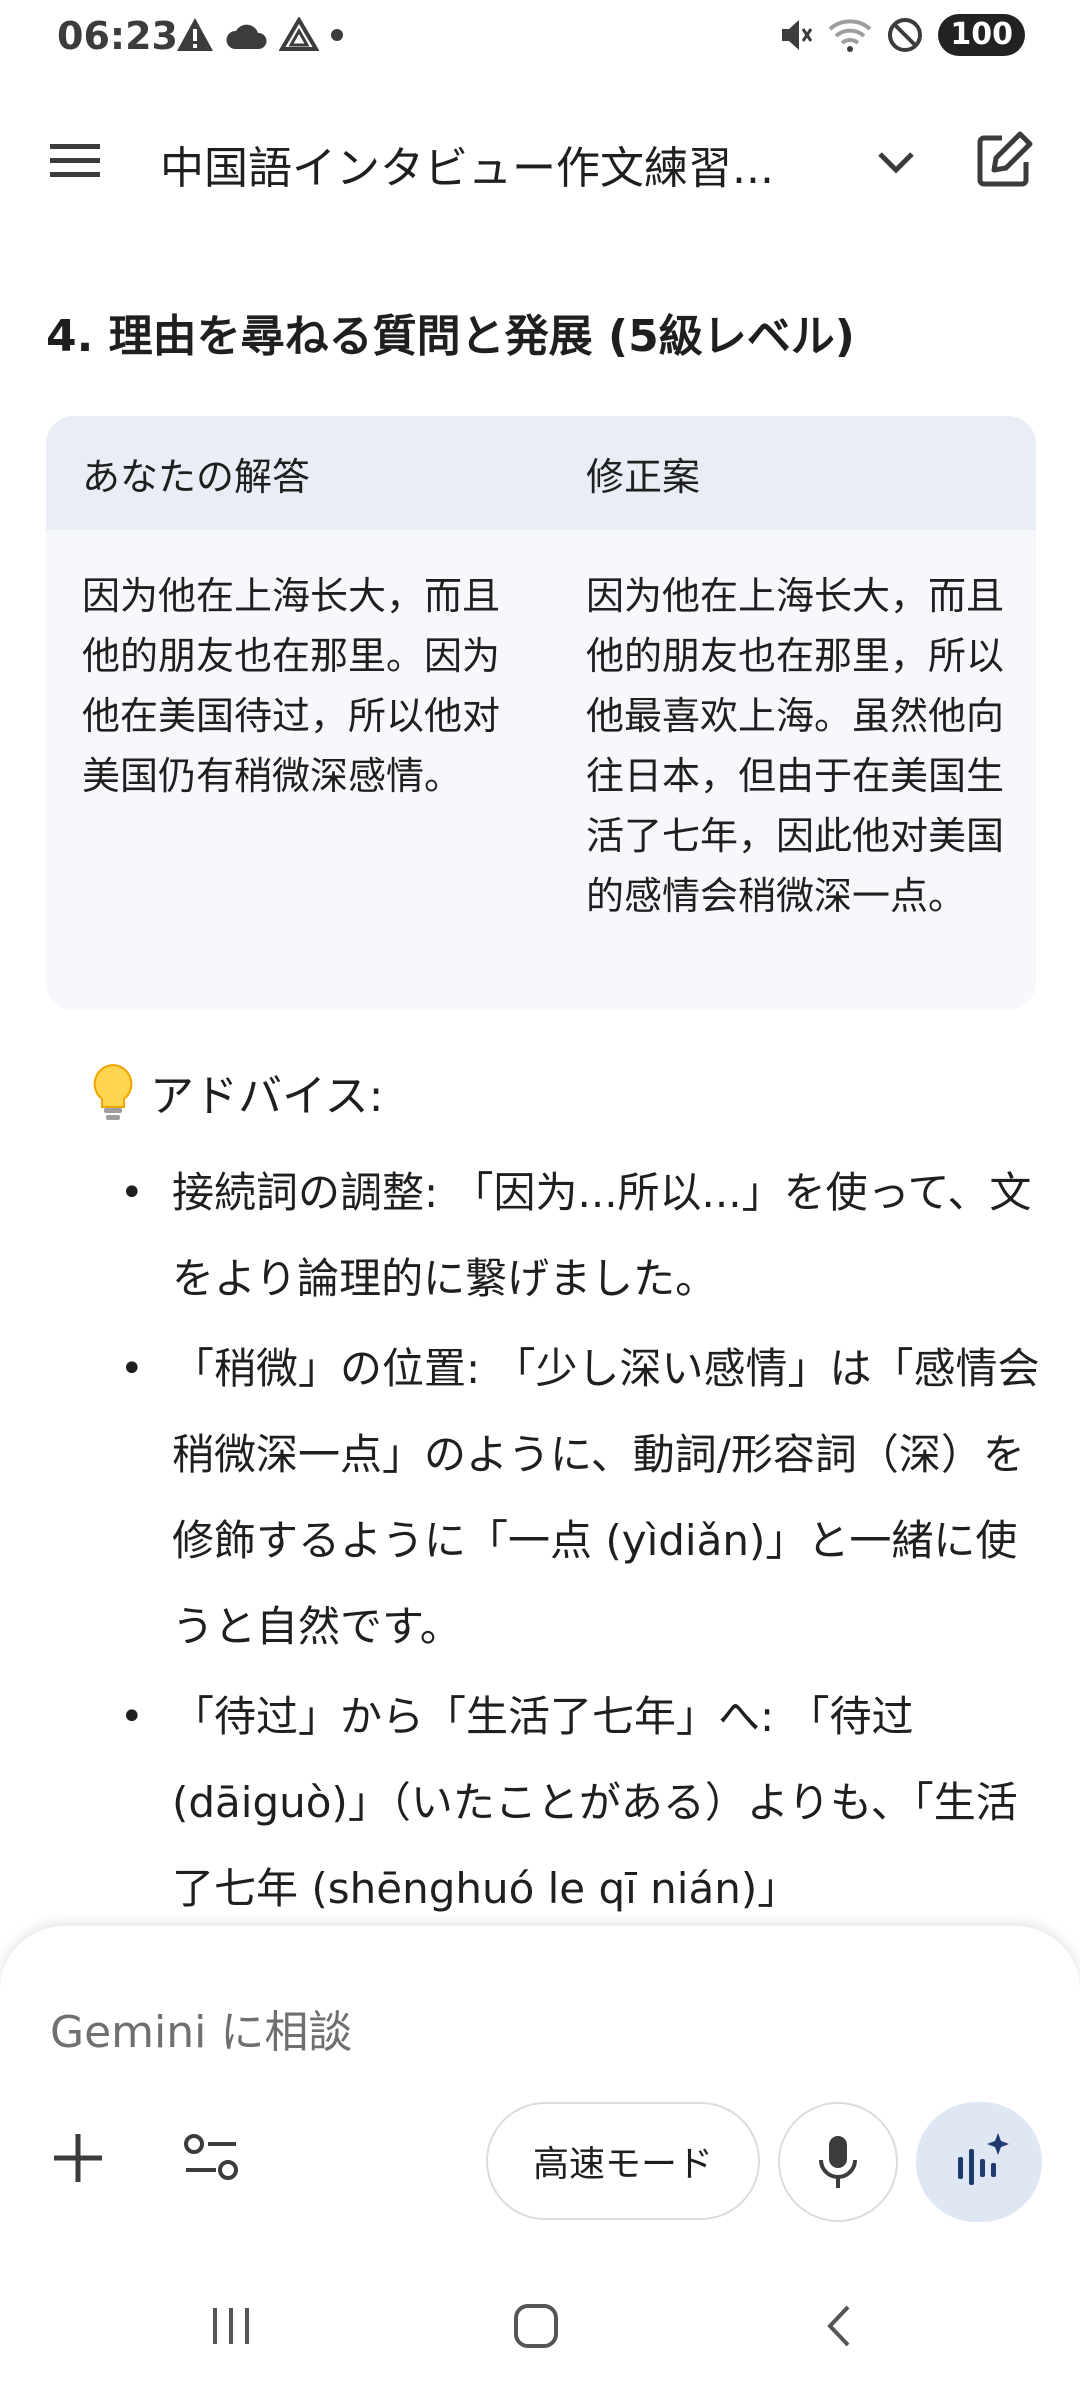  I want to click on list-item: 接続詞の調整: 「因为...所以...」を使って、文をより論理的に繋げました。, so click(585, 1236).